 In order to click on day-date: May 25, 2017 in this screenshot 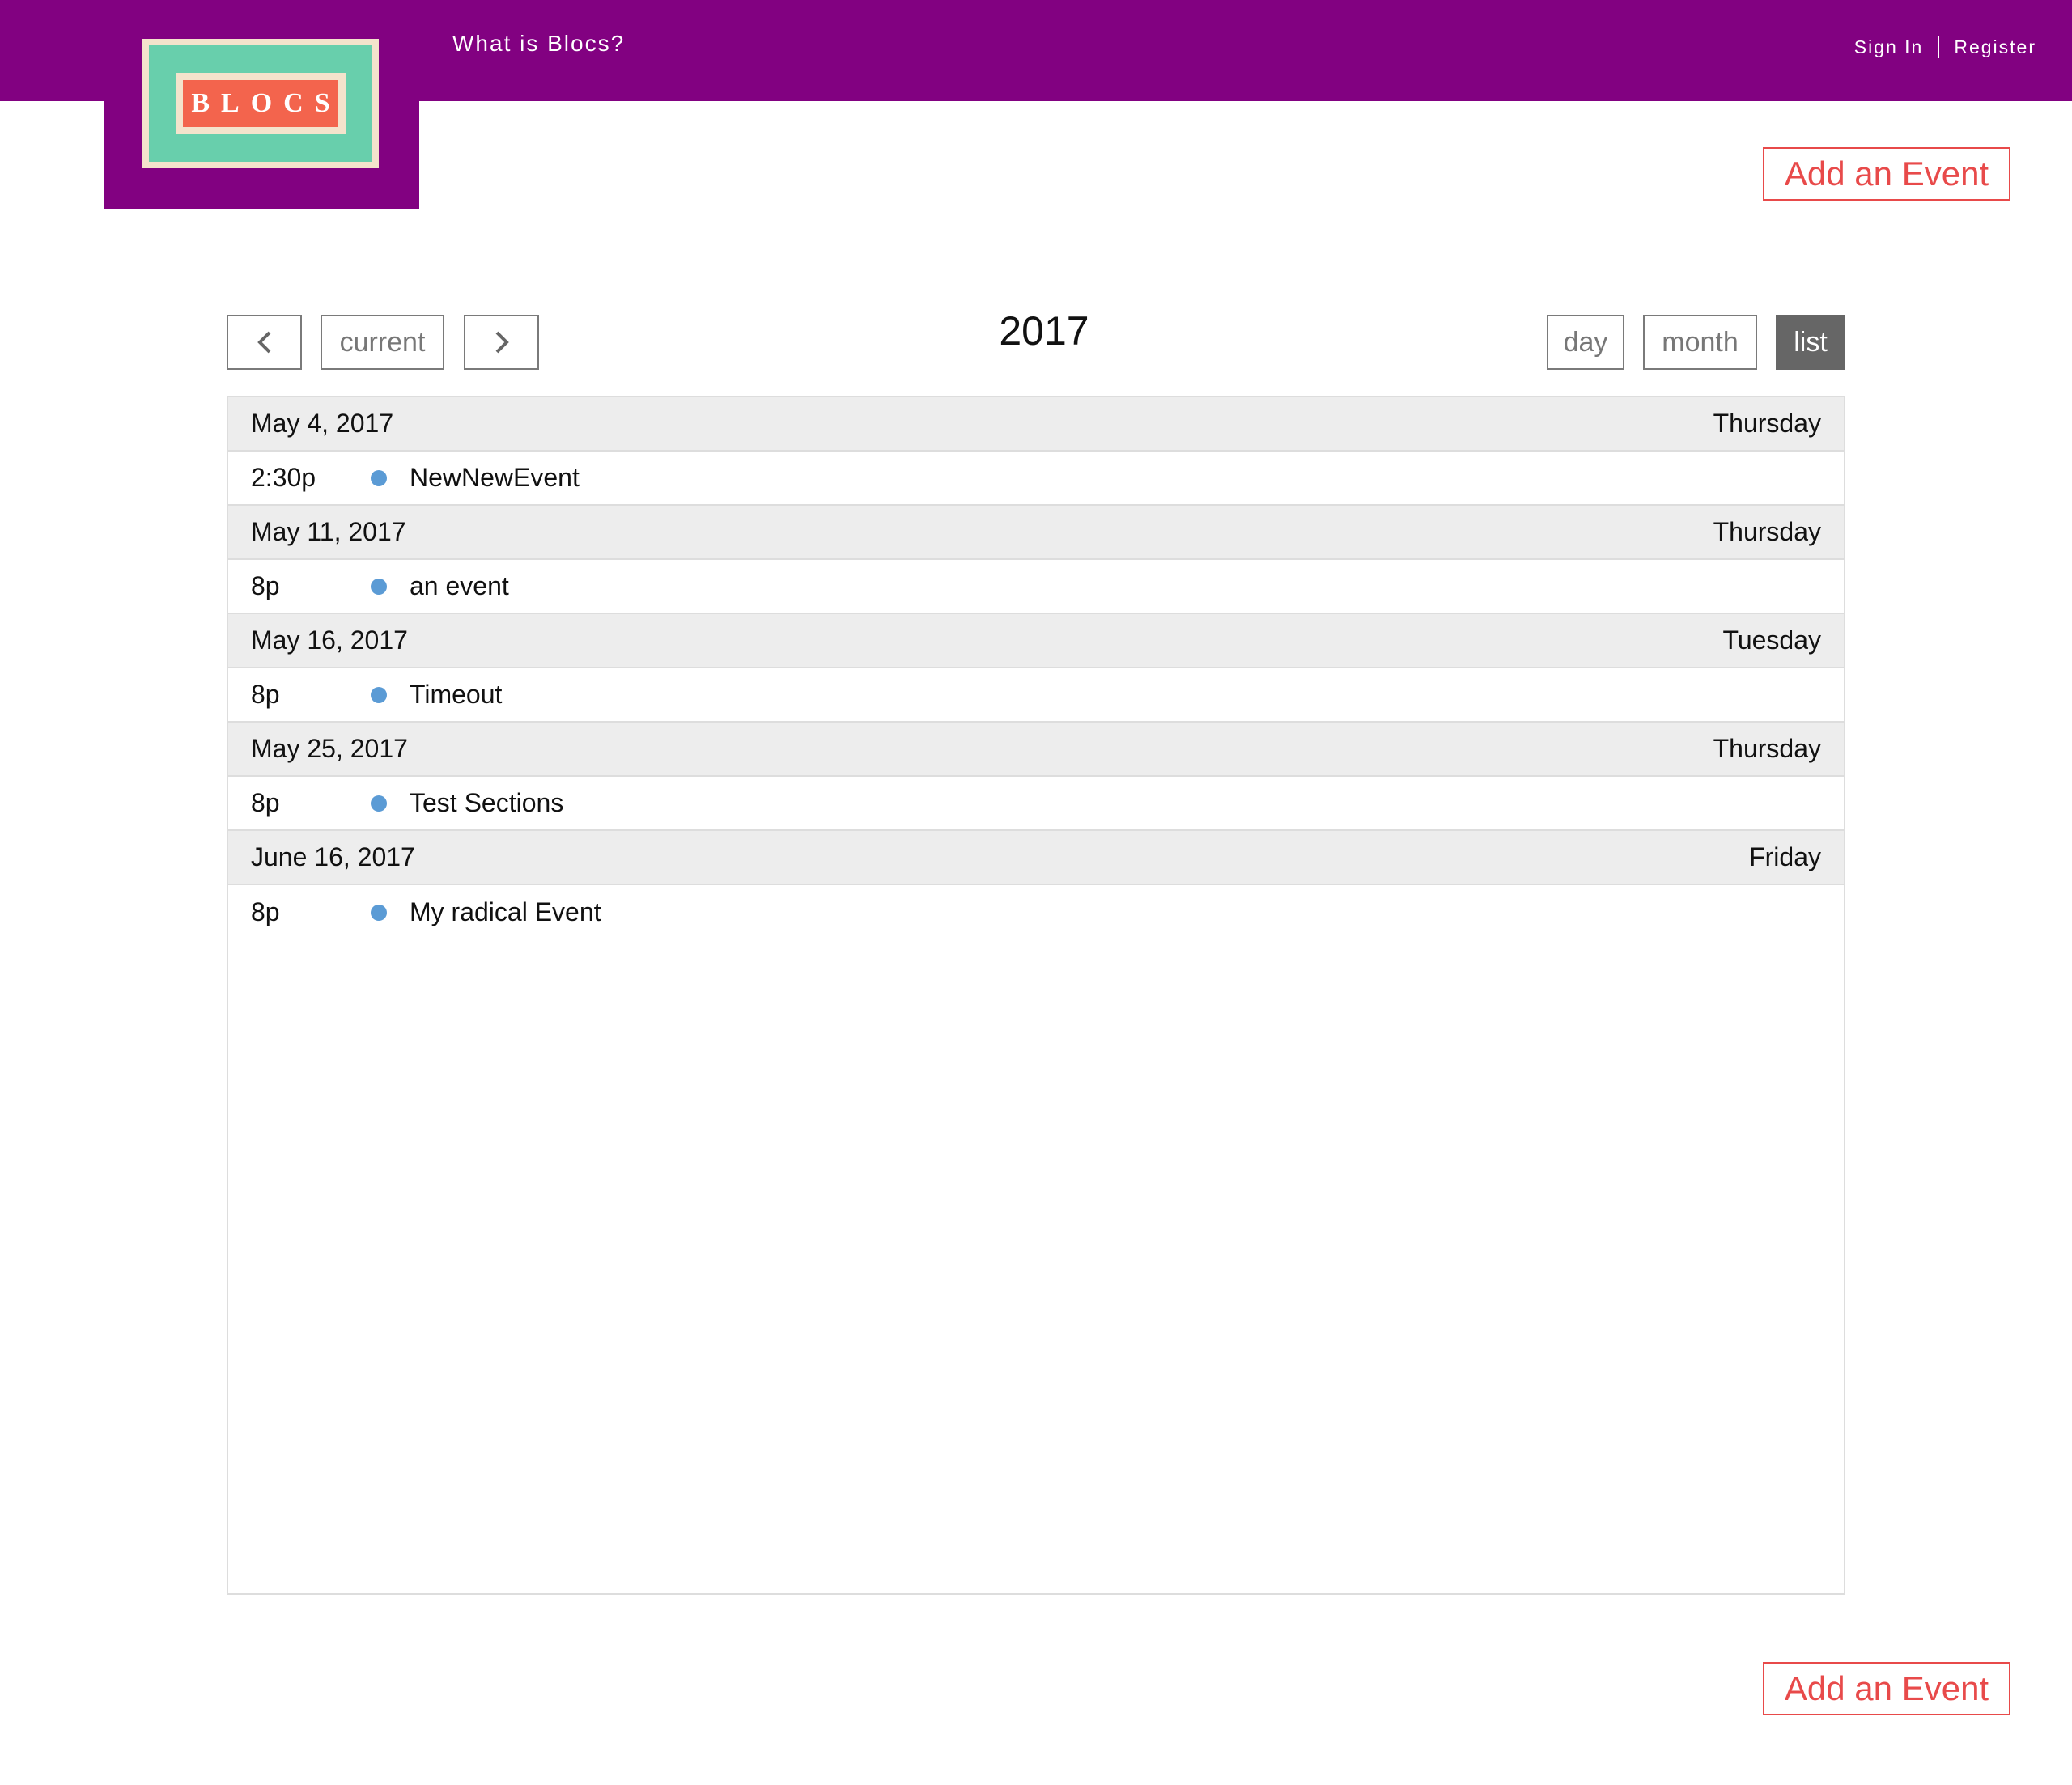, I will do `click(329, 749)`.